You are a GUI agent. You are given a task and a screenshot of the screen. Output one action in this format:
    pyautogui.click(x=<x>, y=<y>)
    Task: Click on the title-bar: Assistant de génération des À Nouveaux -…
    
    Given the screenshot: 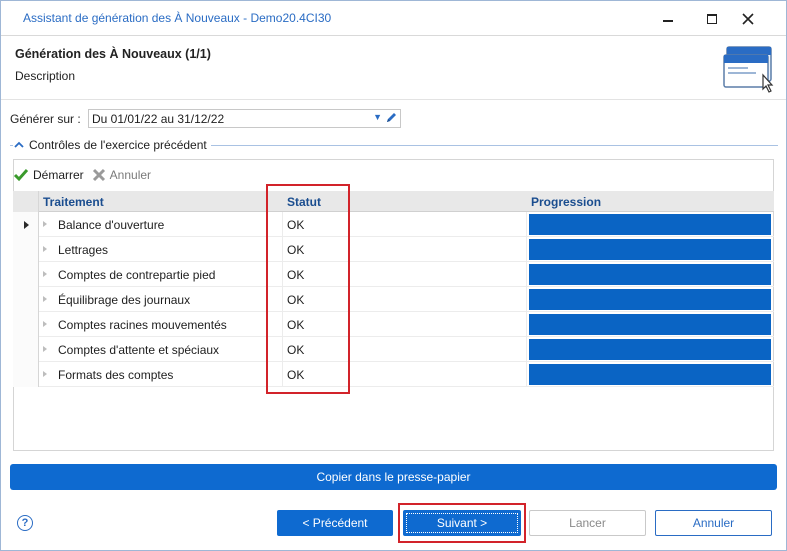 What is the action you would take?
    pyautogui.click(x=393, y=18)
    